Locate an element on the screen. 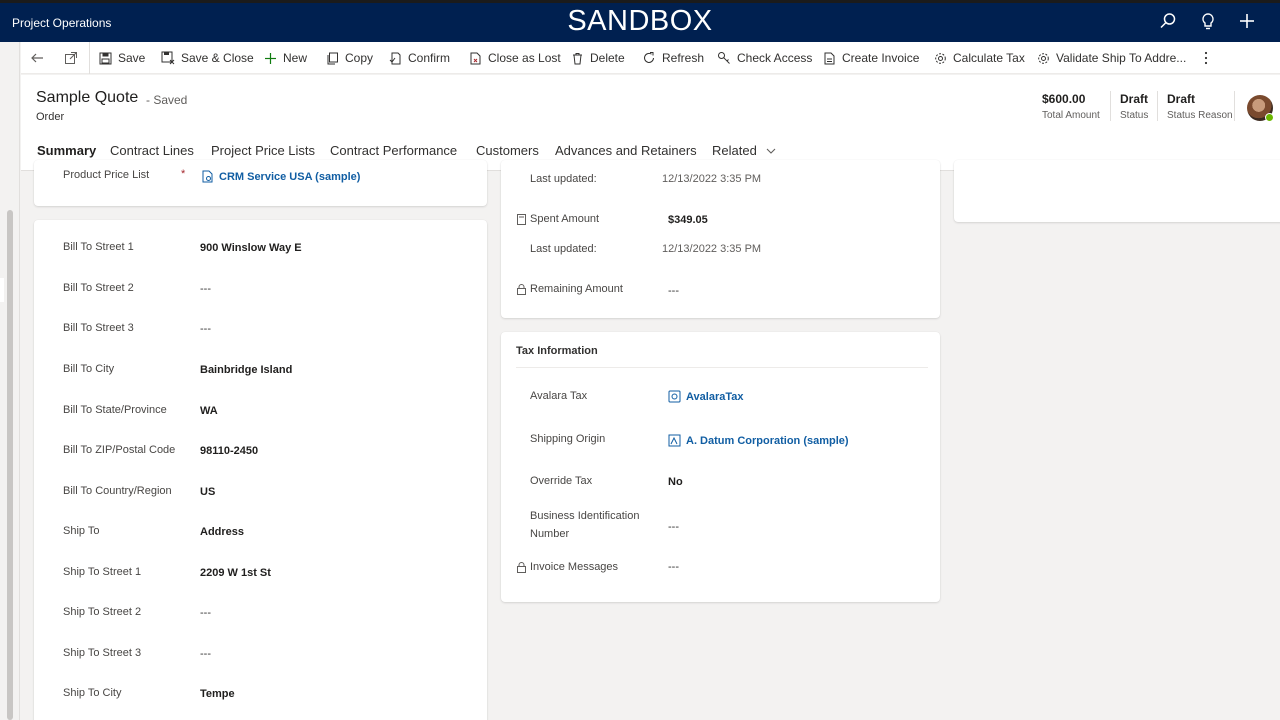  copy-button: Copy is located at coordinates (349, 58).